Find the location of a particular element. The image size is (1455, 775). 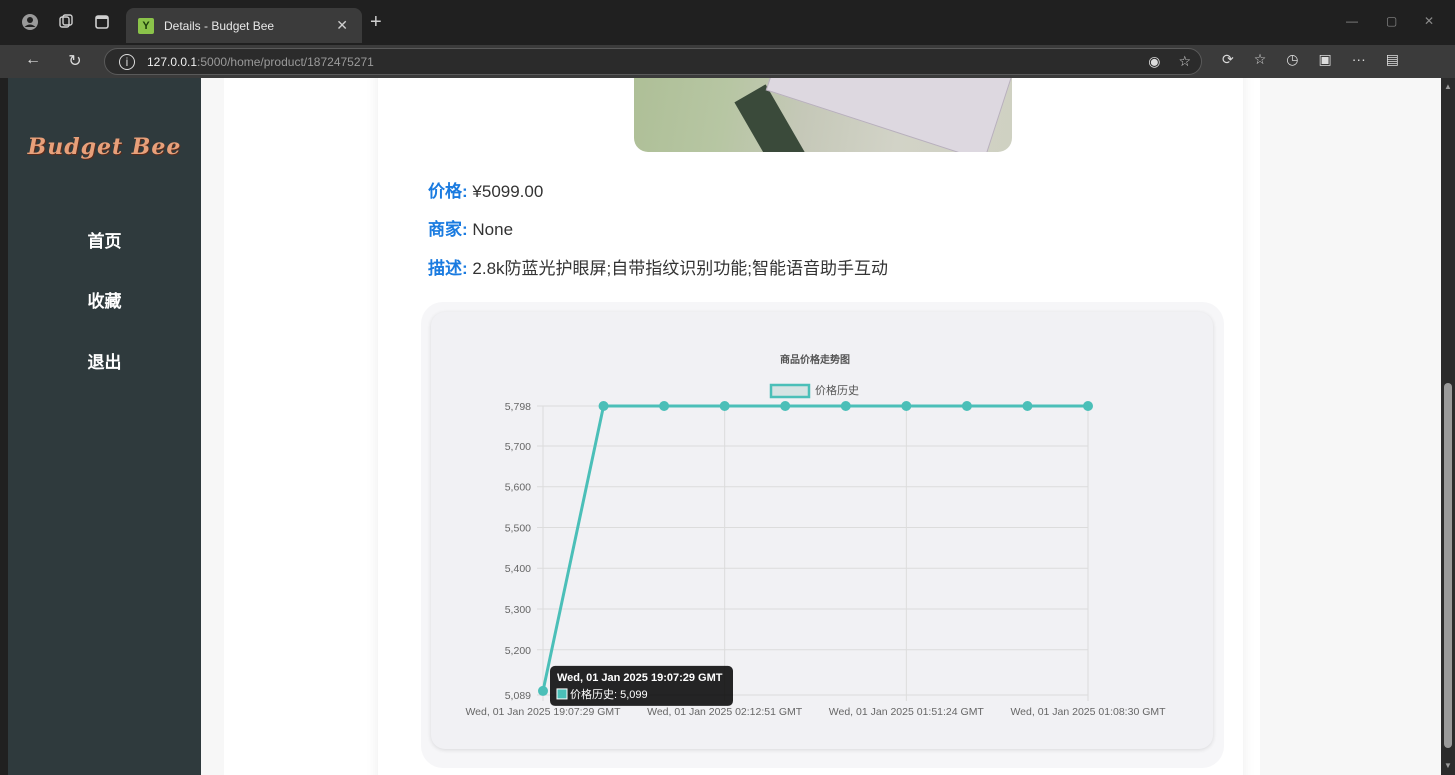

refresh-icon: ↻ is located at coordinates (75, 61).